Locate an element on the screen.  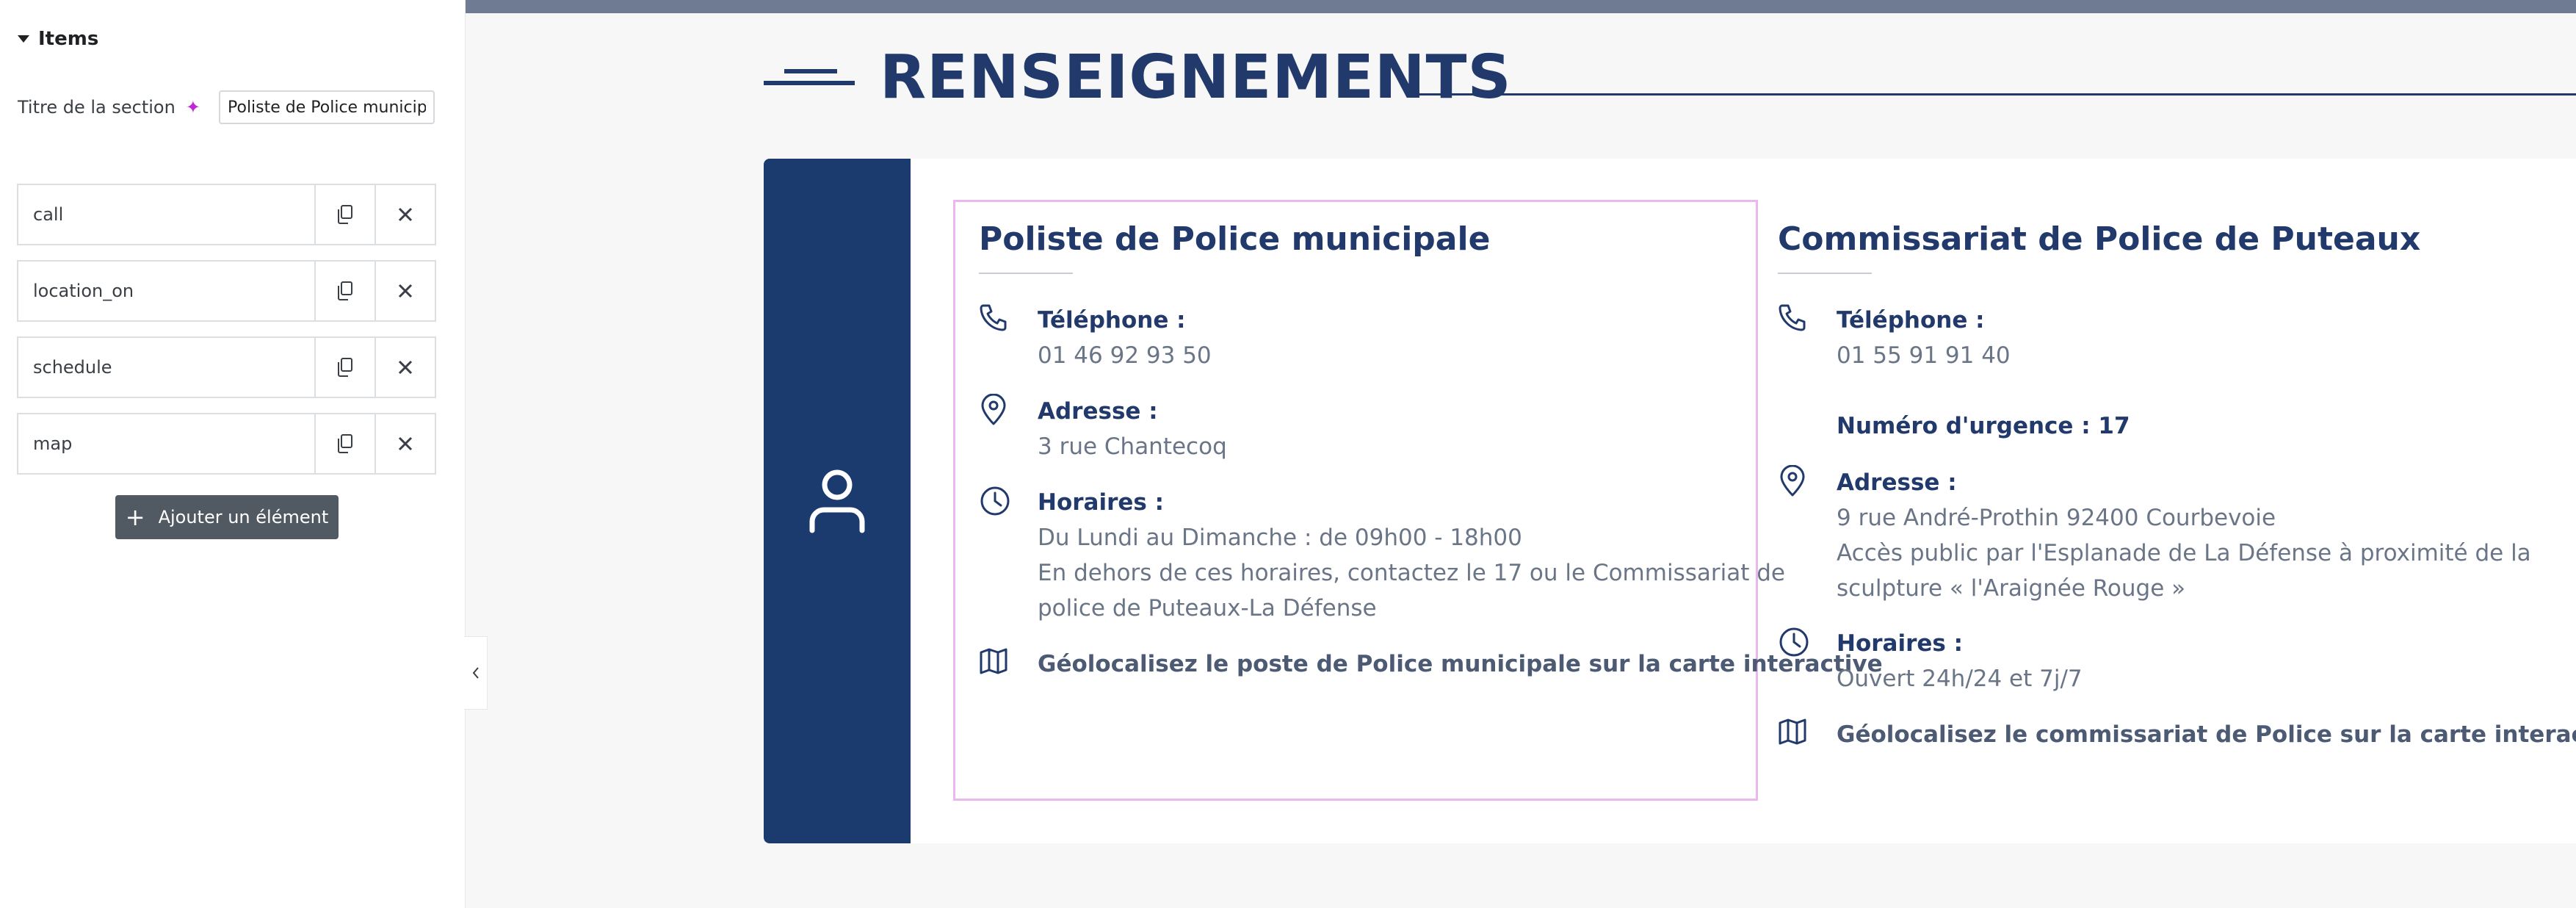
ai-sparkle-icon: ✦ is located at coordinates (193, 107).